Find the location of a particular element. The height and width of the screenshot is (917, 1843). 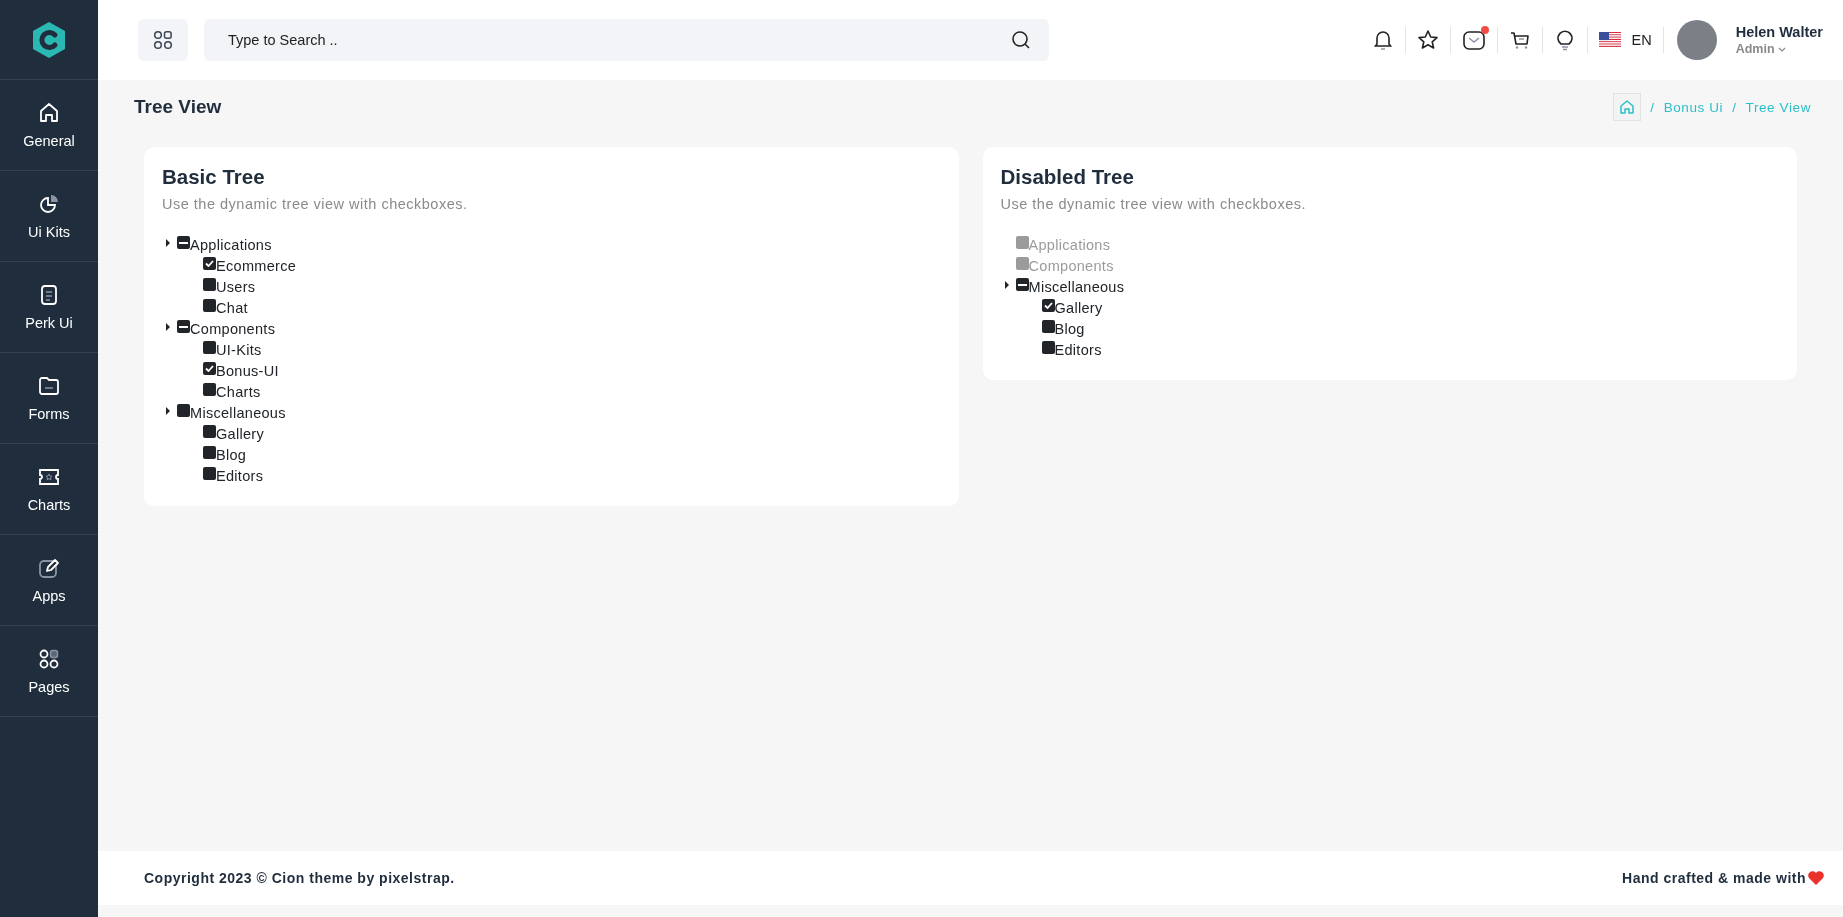

tree-item-label: Ecommerce is located at coordinates (256, 265).